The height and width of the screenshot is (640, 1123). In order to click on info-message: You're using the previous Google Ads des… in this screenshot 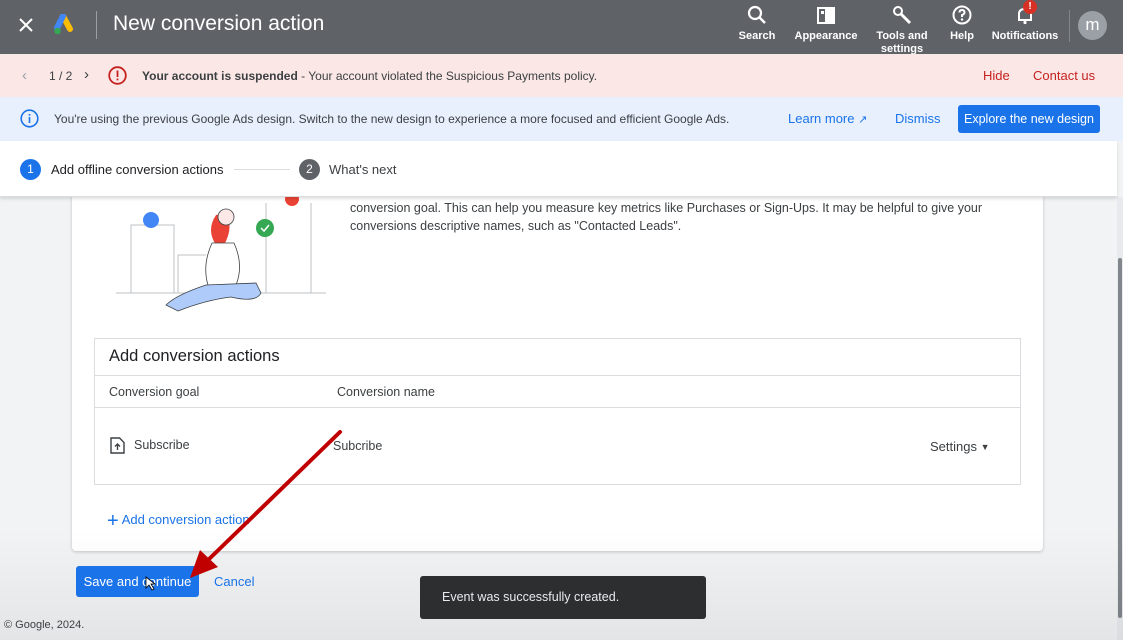, I will do `click(392, 119)`.